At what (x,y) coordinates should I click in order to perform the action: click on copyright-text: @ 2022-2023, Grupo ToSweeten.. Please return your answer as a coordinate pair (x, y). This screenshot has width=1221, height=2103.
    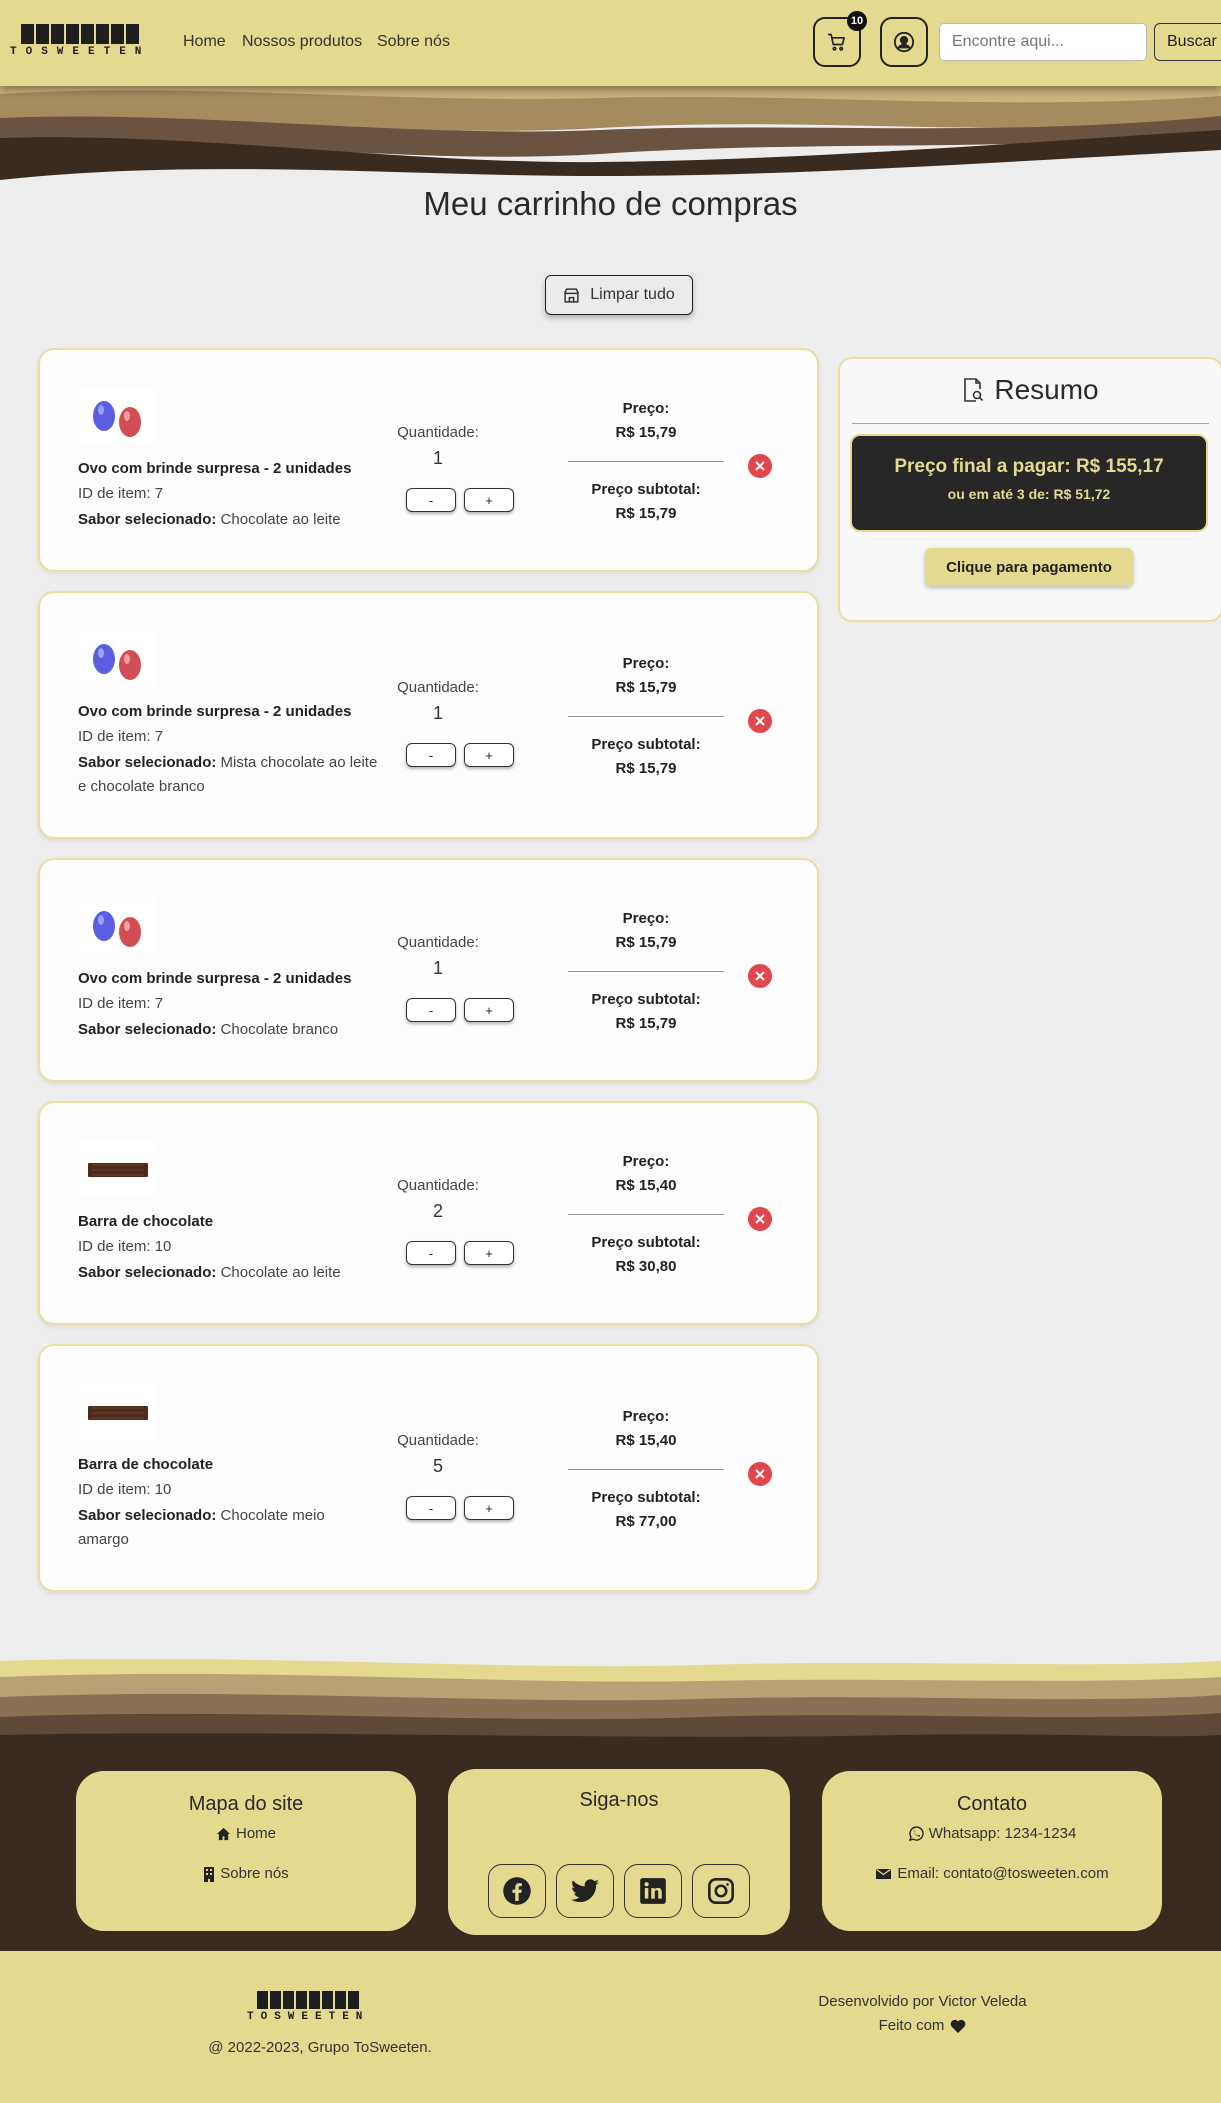
    Looking at the image, I should click on (320, 2047).